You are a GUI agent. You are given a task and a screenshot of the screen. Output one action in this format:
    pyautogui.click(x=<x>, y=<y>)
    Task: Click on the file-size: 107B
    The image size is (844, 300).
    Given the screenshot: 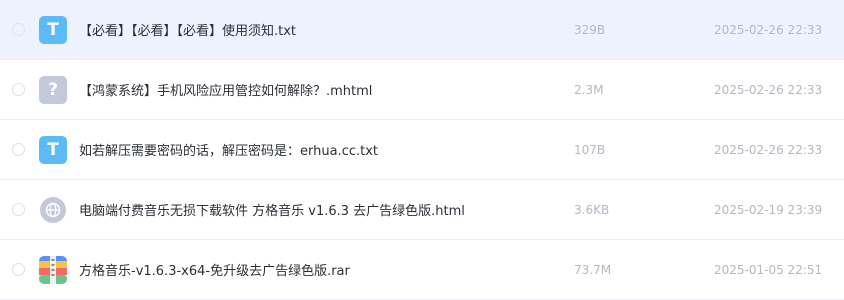 What is the action you would take?
    pyautogui.click(x=590, y=149)
    